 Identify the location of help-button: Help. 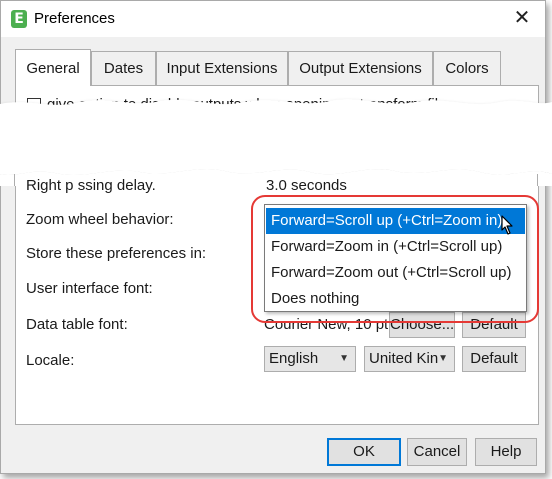
(506, 452).